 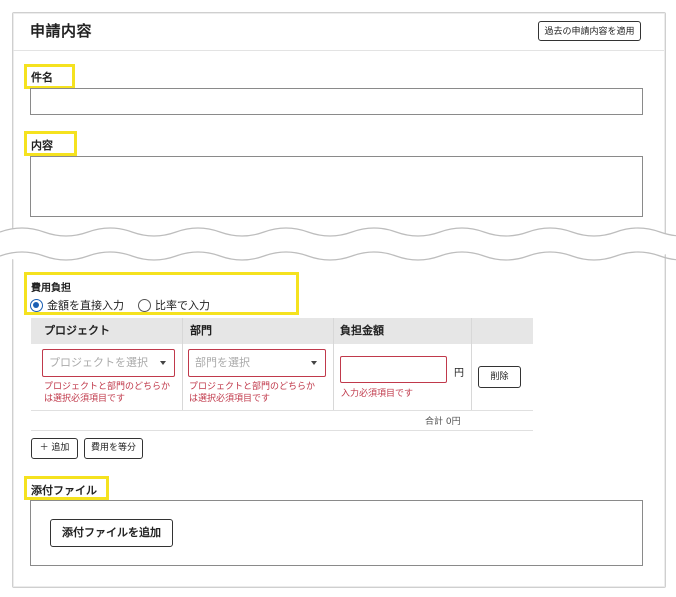 I want to click on header-divider, so click(x=338, y=50).